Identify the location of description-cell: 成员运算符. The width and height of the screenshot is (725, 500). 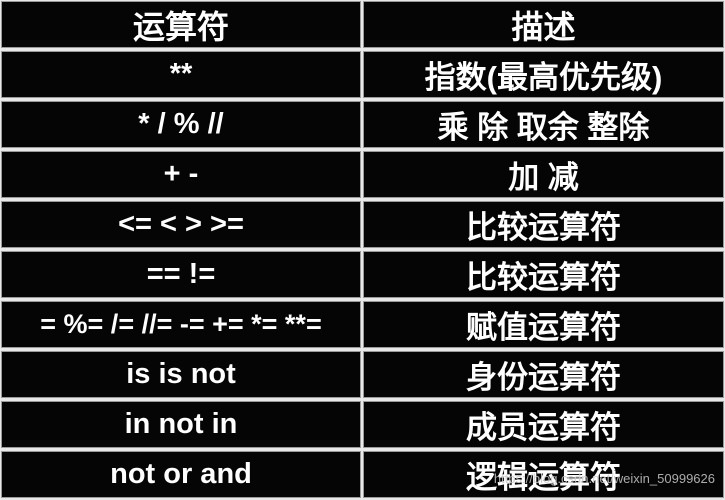
(543, 424).